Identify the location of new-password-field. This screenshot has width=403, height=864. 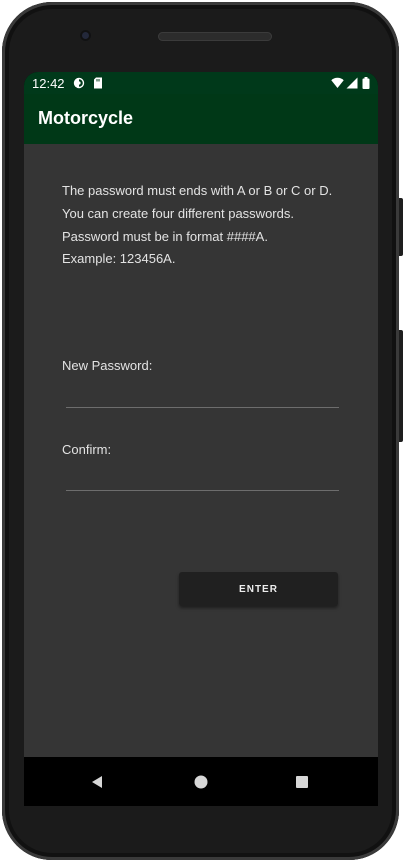
(202, 395).